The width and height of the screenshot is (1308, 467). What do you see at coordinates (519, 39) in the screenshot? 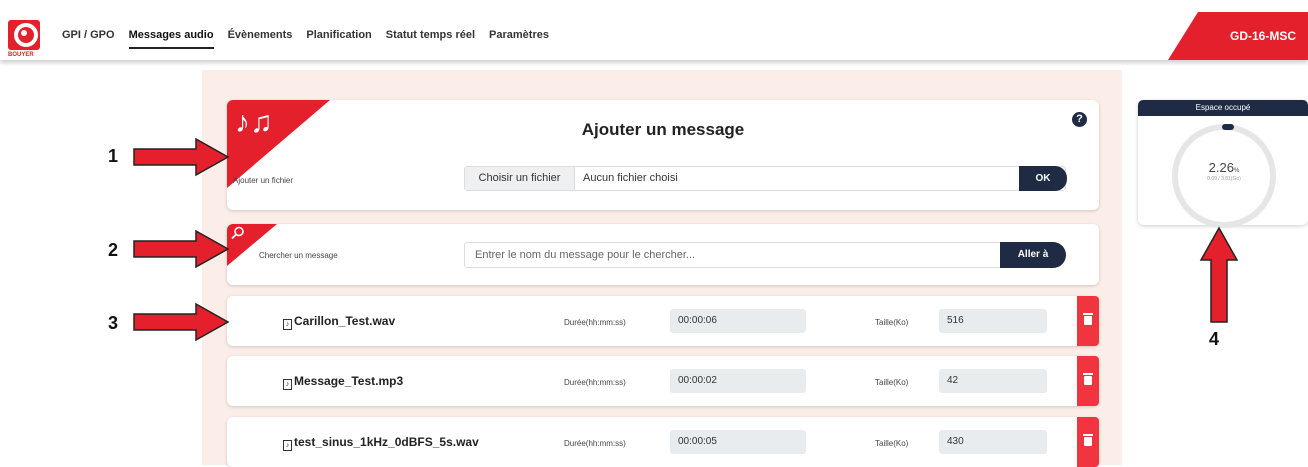
I see `nav-parametres: Paramètres` at bounding box center [519, 39].